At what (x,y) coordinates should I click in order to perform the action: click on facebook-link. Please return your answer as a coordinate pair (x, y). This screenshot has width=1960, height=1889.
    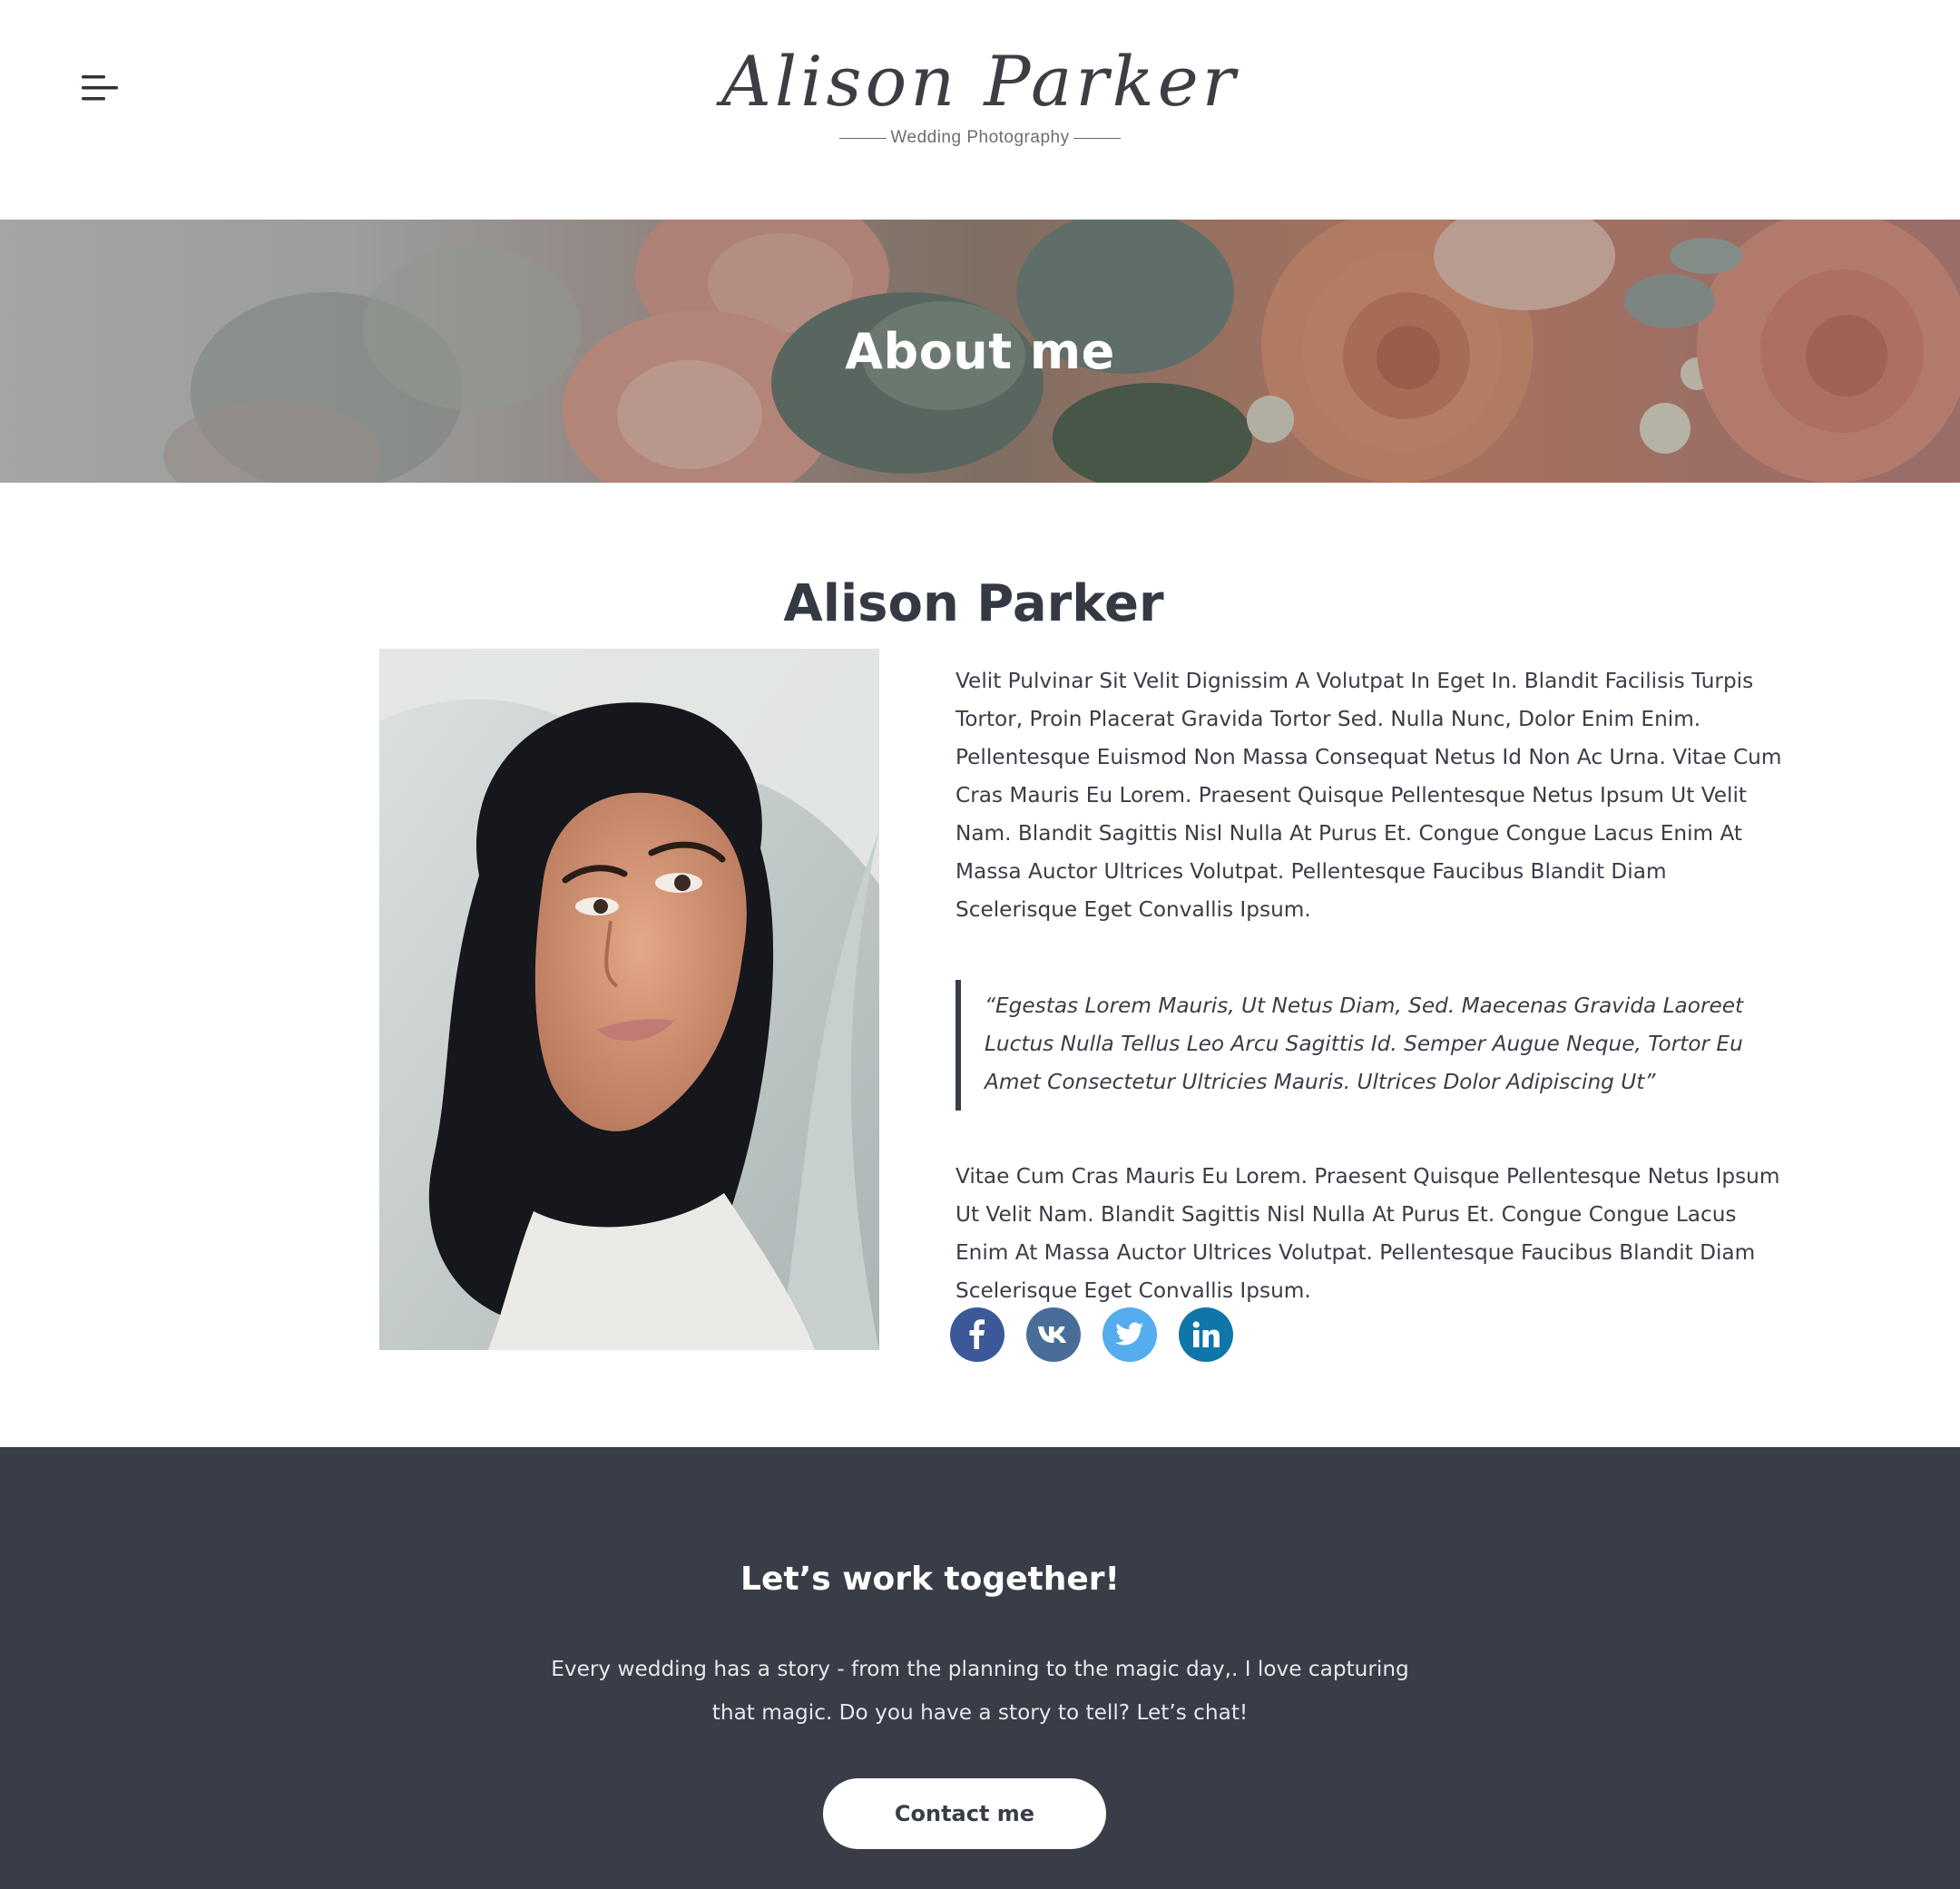
    Looking at the image, I should click on (977, 1335).